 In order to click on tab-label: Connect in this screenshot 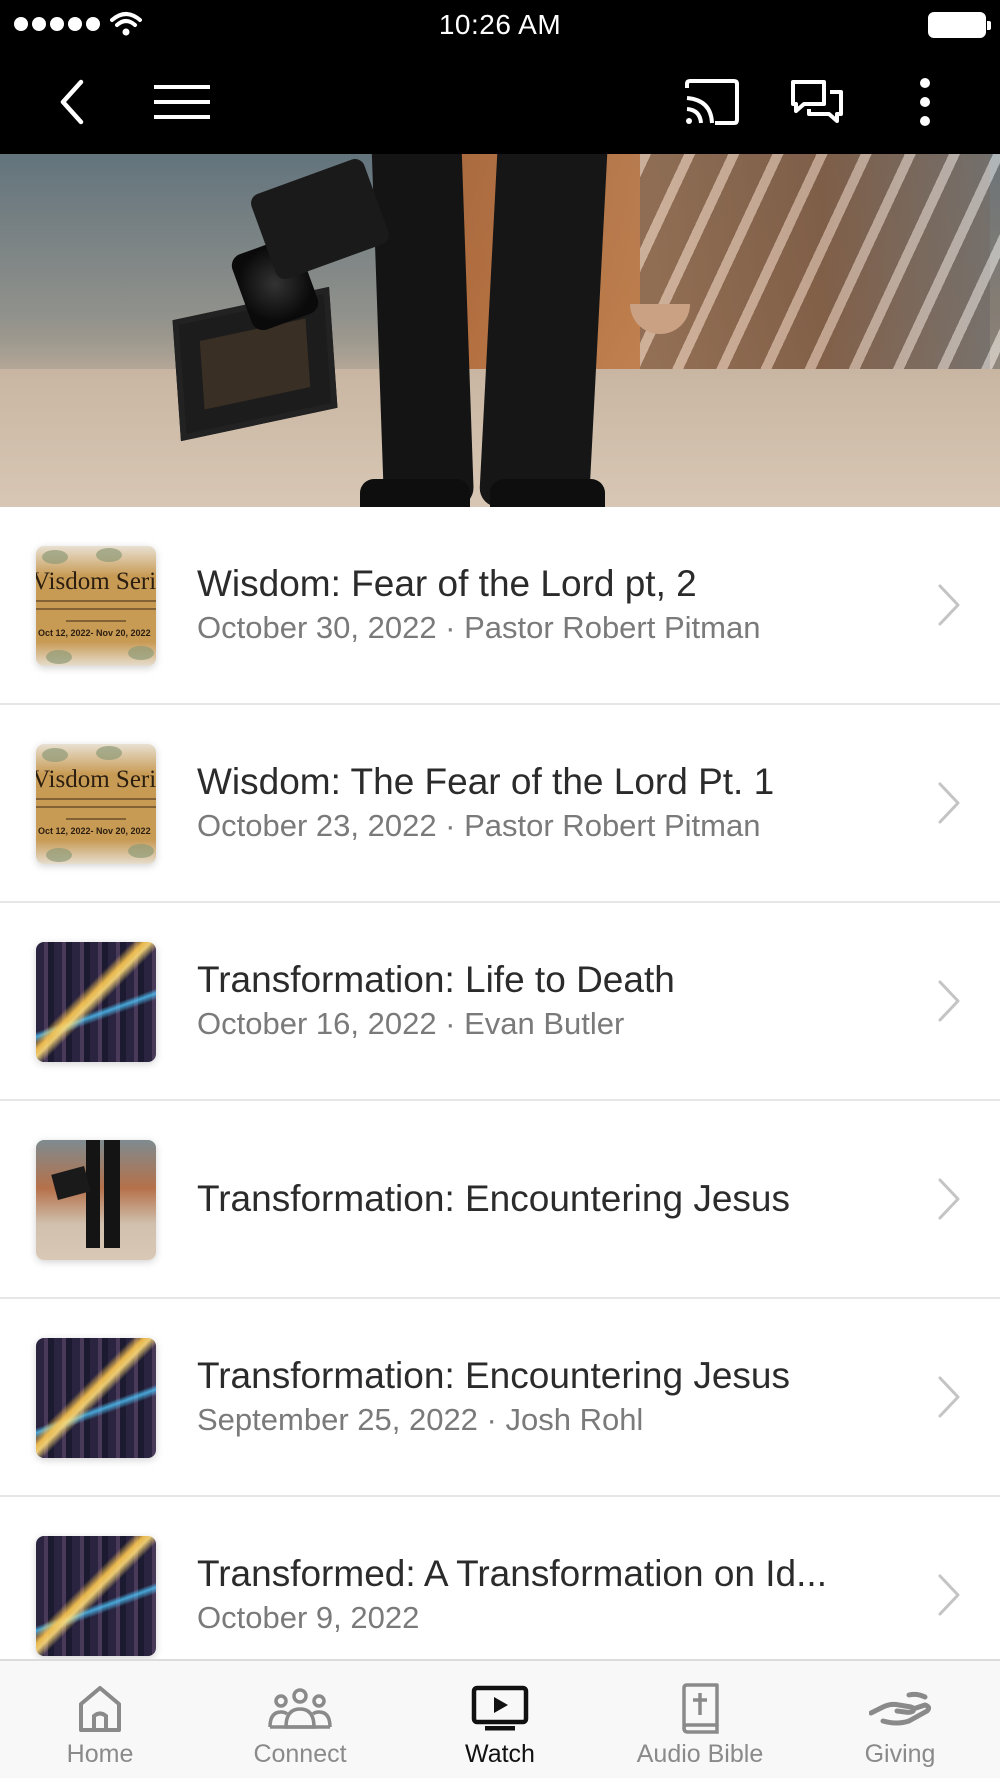, I will do `click(300, 1754)`.